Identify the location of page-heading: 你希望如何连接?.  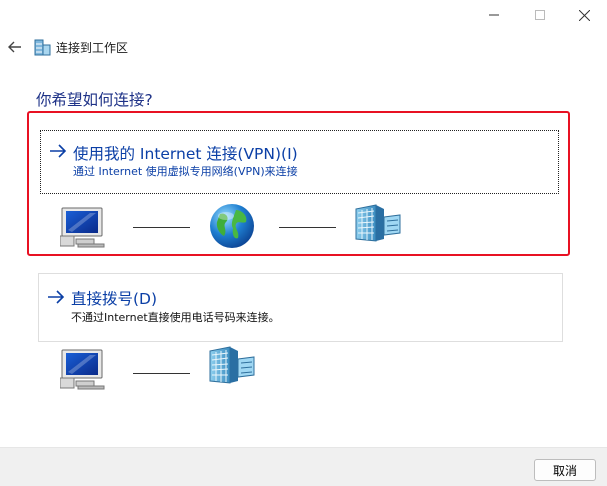
(94, 100).